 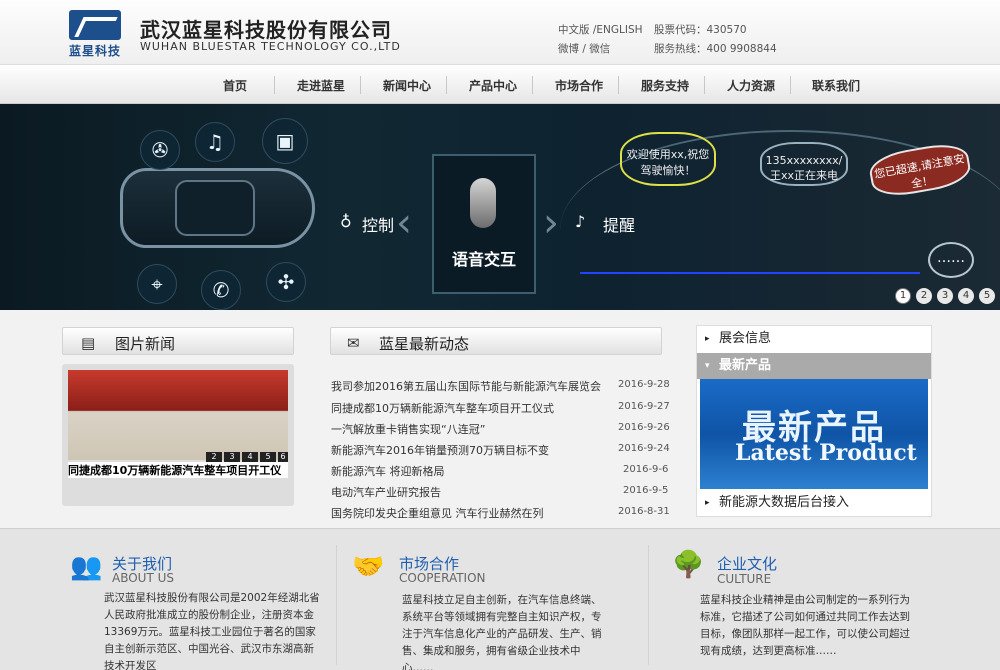 I want to click on coop-line: 系统平台等领域拥有完整自主知识产权，专, so click(x=502, y=617).